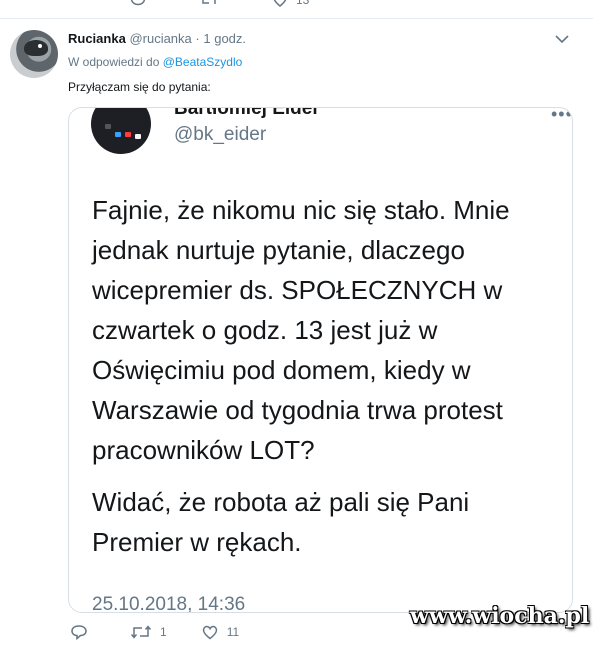  Describe the element at coordinates (224, 38) in the screenshot. I see `tweet-timestamp: 1 godz.` at that location.